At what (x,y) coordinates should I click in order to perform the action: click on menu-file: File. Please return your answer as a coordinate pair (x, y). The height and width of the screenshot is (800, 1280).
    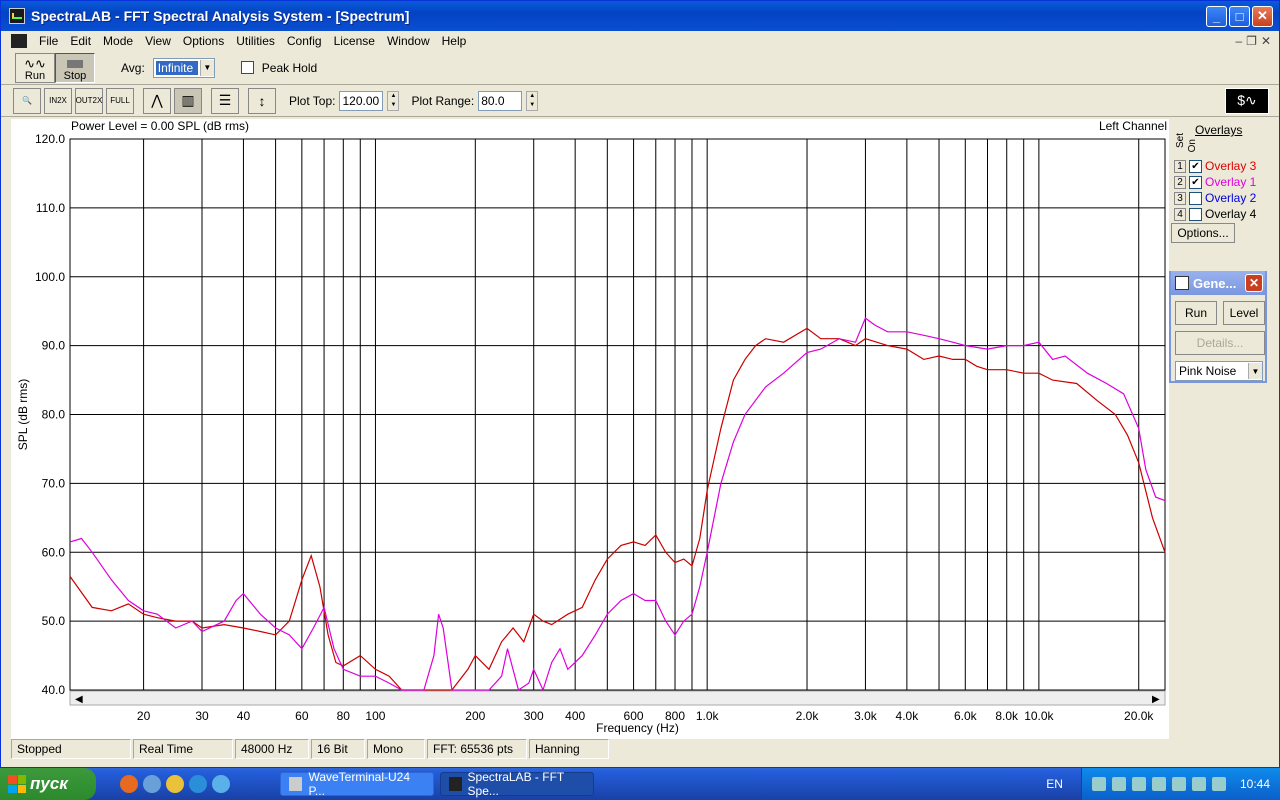
    Looking at the image, I should click on (48, 41).